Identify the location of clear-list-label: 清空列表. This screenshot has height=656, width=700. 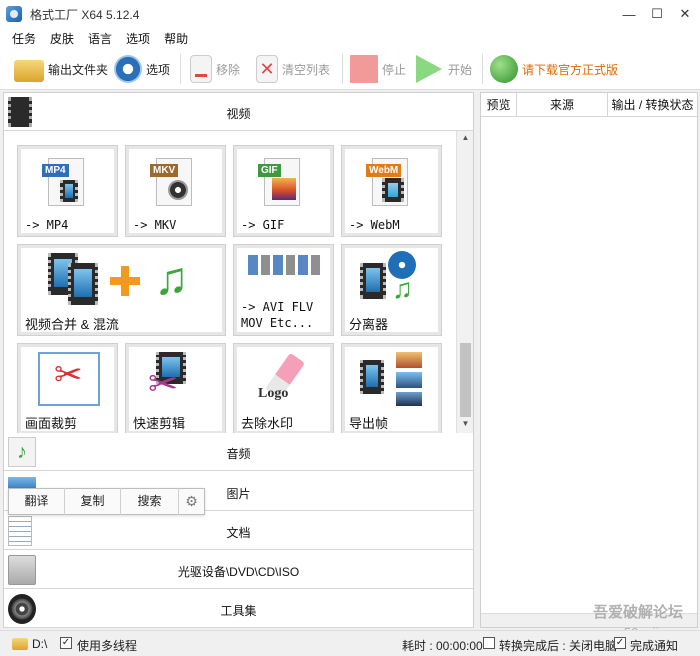
(306, 69).